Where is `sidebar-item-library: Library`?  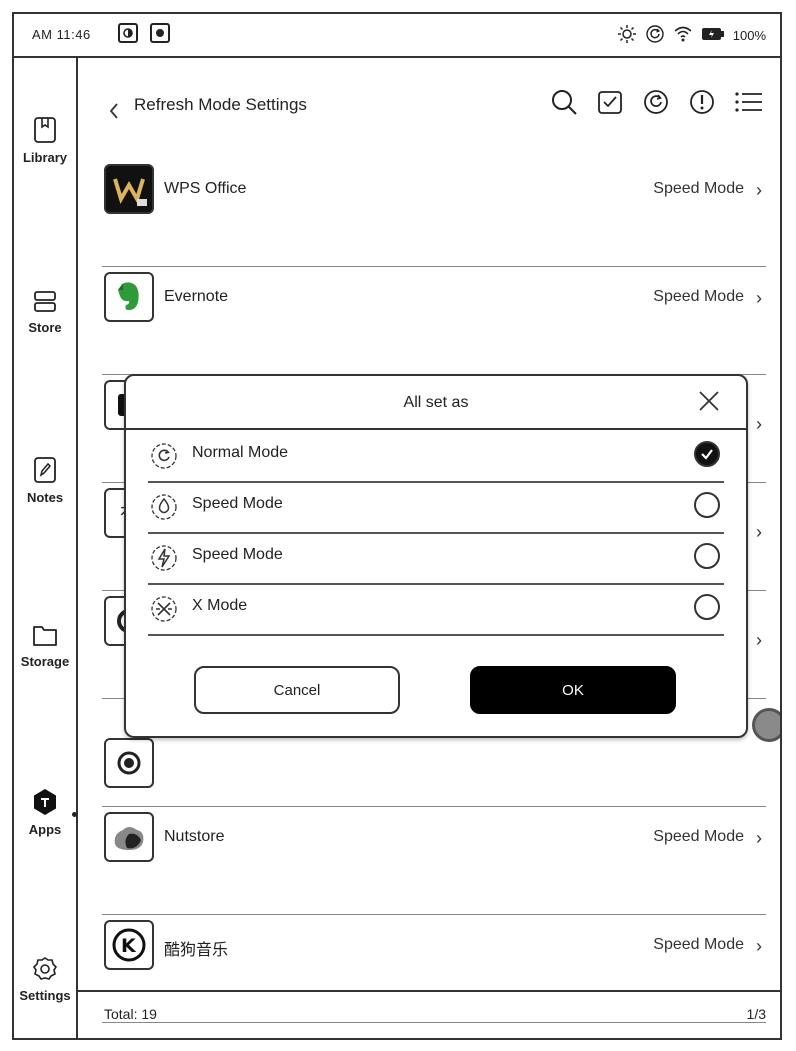 sidebar-item-library: Library is located at coordinates (45, 140).